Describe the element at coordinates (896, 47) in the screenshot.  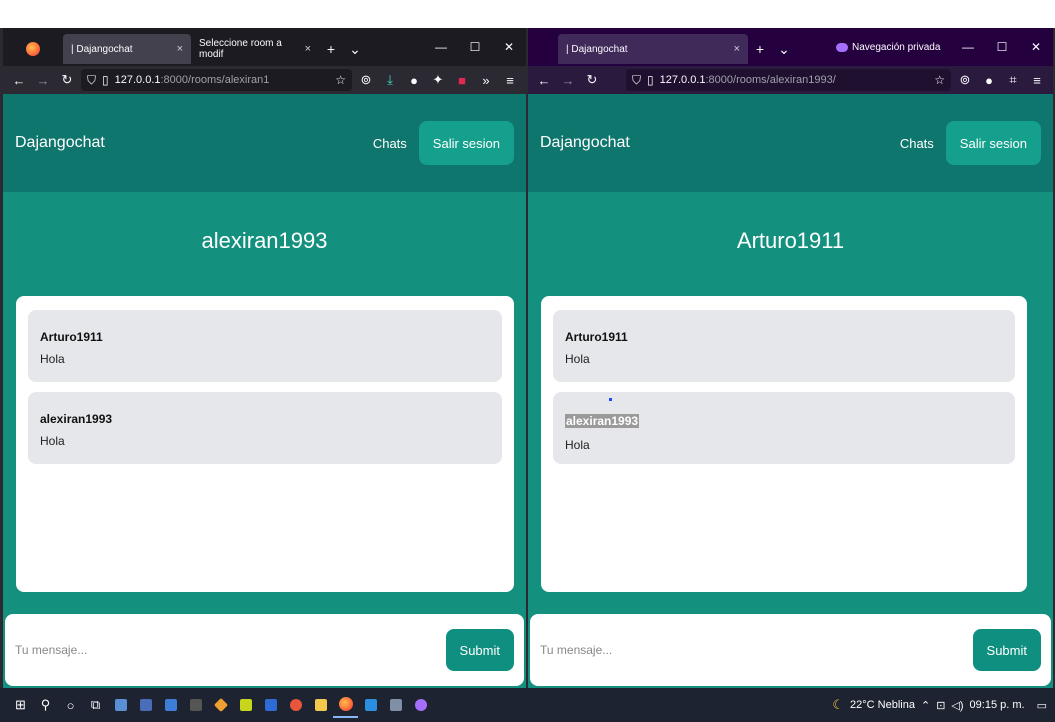
I see `private-label: Navegación privada` at that location.